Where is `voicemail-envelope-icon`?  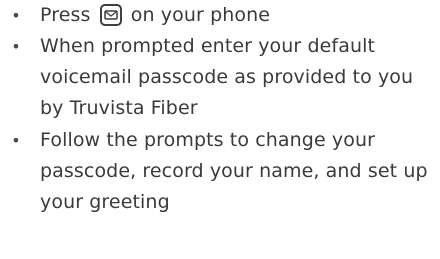 voicemail-envelope-icon is located at coordinates (110, 15).